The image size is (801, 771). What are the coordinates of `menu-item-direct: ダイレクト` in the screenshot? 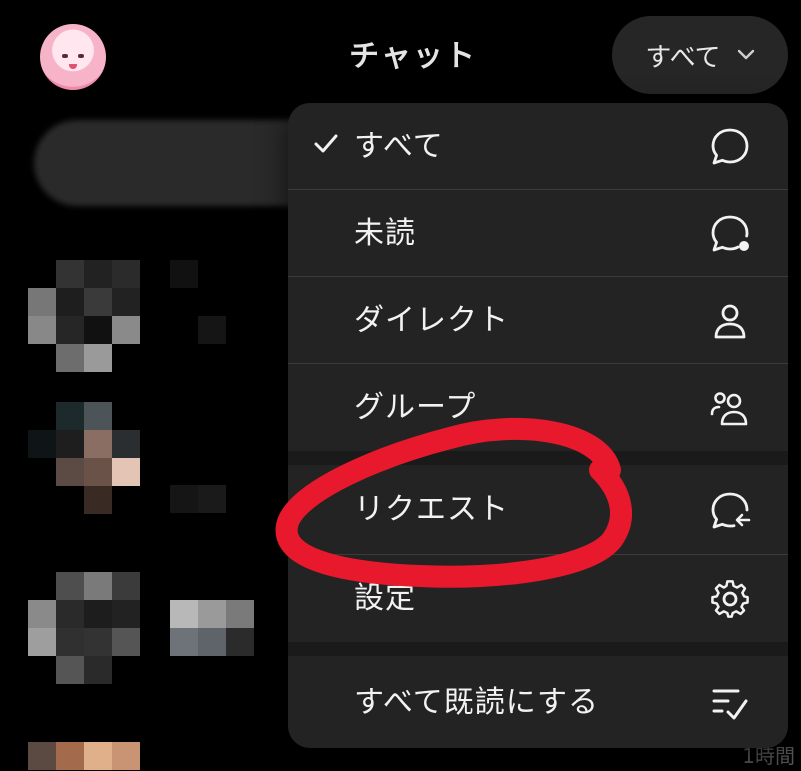 It's located at (538, 320).